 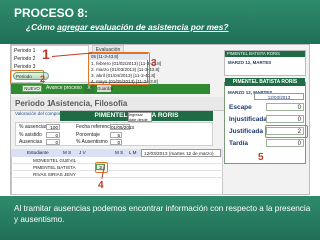 I want to click on tardia-label: Tardía, so click(x=239, y=143).